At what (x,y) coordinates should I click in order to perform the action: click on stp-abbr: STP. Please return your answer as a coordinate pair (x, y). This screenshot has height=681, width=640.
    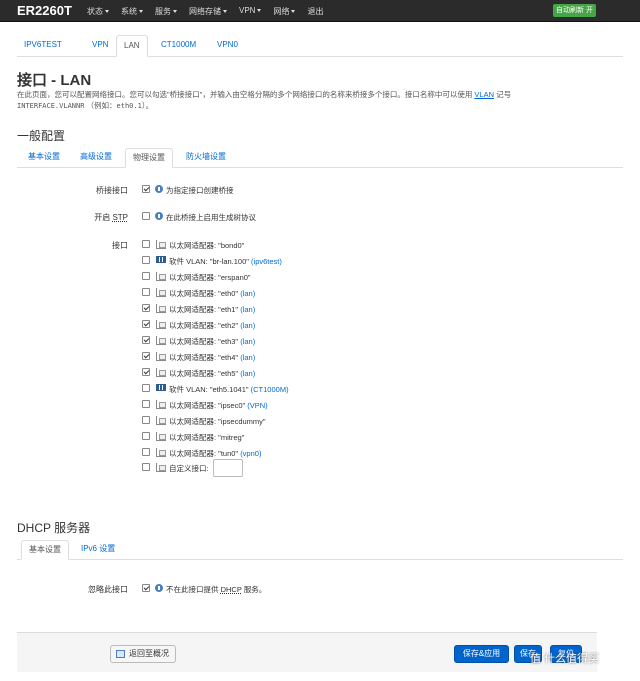
    Looking at the image, I should click on (120, 217).